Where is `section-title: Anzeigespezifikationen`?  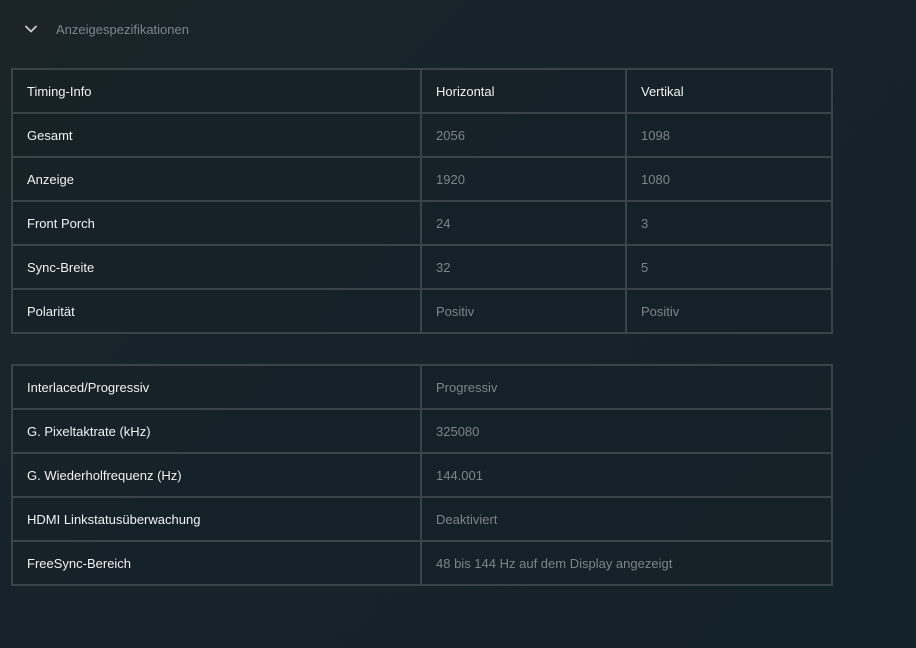 section-title: Anzeigespezifikationen is located at coordinates (122, 29).